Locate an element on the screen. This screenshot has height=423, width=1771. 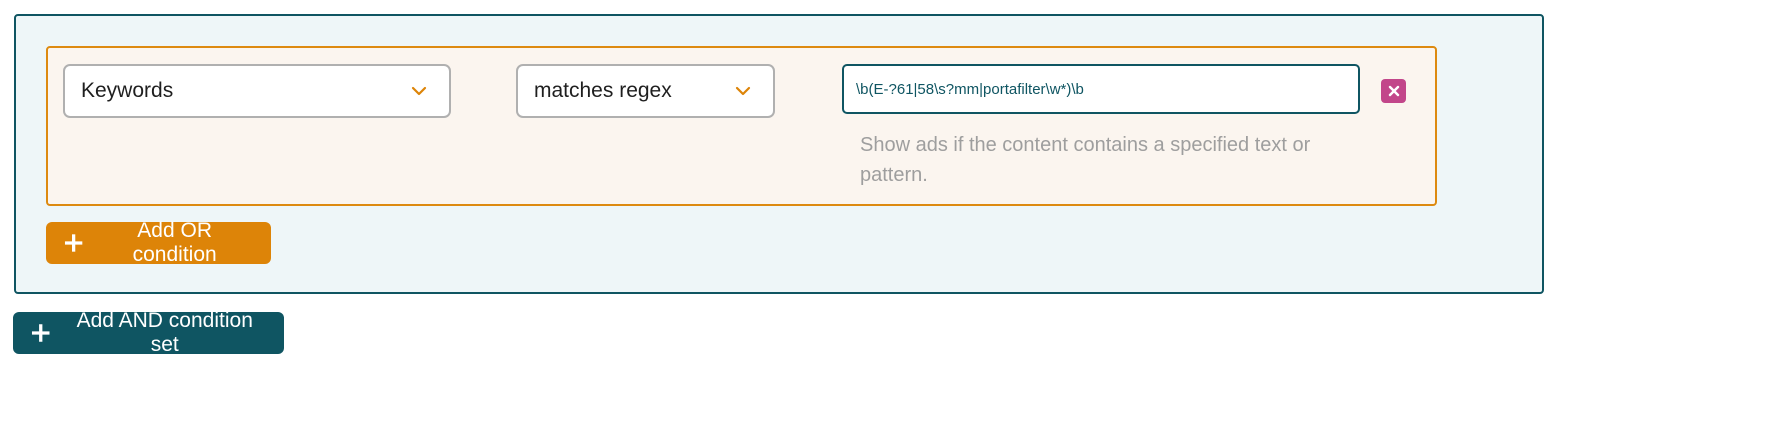
add-or-condition-label: Add OR condition is located at coordinates (174, 242).